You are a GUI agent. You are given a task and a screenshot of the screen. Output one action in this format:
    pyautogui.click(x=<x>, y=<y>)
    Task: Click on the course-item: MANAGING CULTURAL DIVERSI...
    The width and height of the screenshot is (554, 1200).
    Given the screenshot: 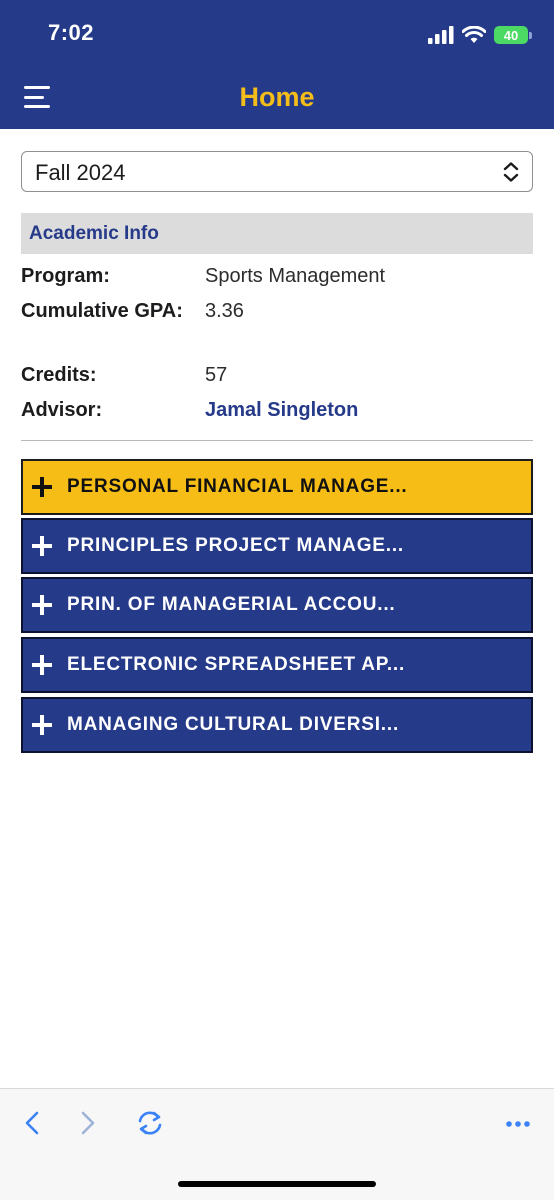 What is the action you would take?
    pyautogui.click(x=277, y=725)
    